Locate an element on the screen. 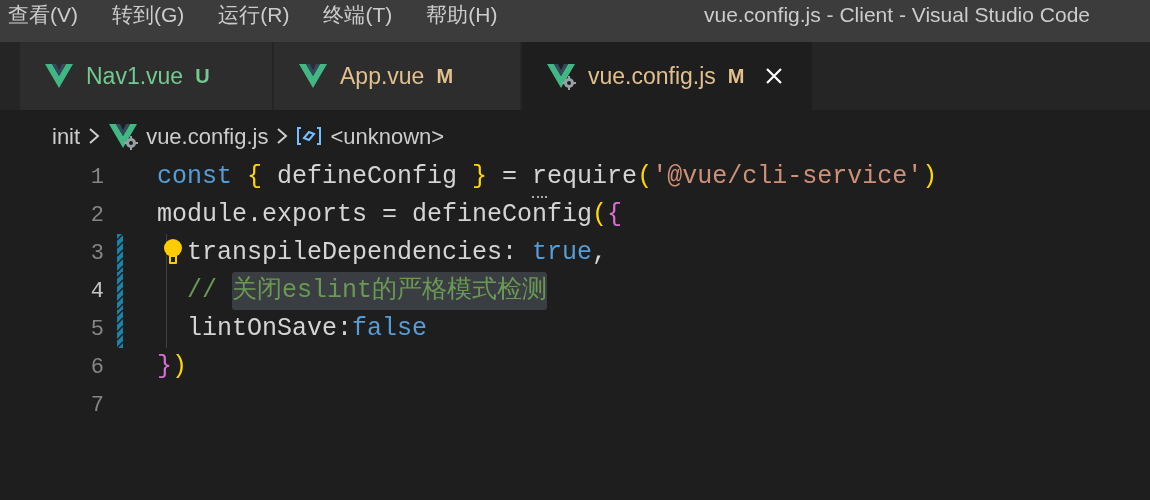 This screenshot has height=500, width=1150. line-number: 1 is located at coordinates (96, 177).